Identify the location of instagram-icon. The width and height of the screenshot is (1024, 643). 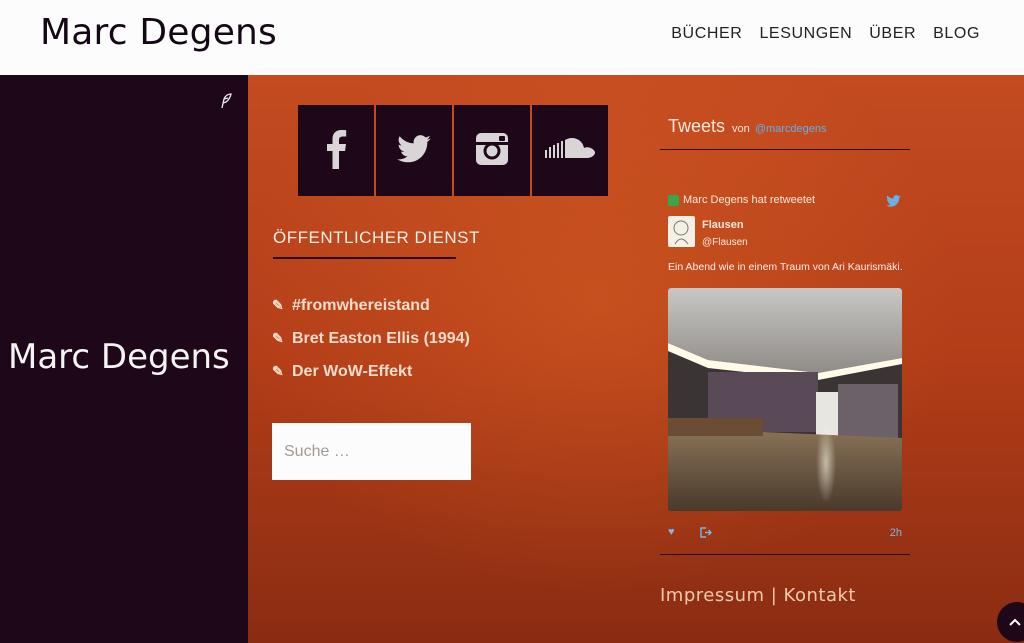
(492, 151).